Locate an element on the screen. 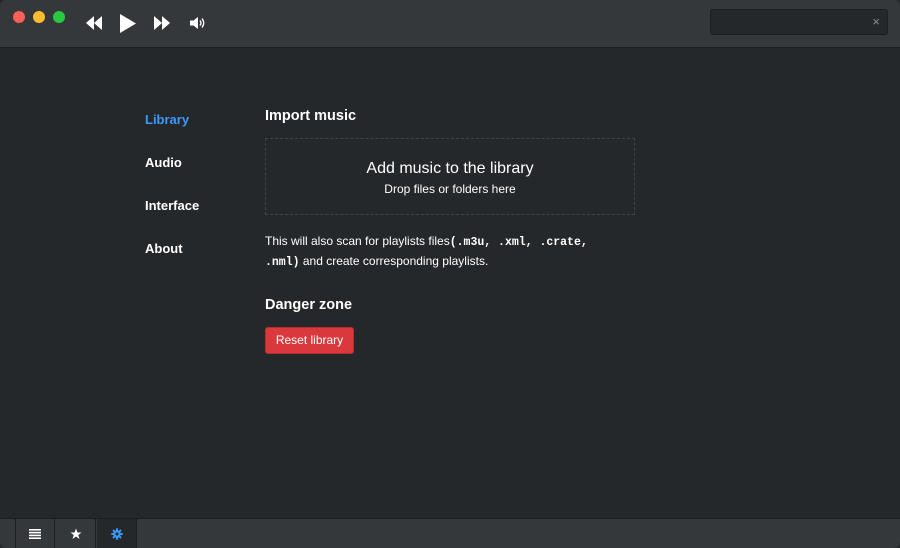  nav-item-audio: Audio is located at coordinates (163, 162).